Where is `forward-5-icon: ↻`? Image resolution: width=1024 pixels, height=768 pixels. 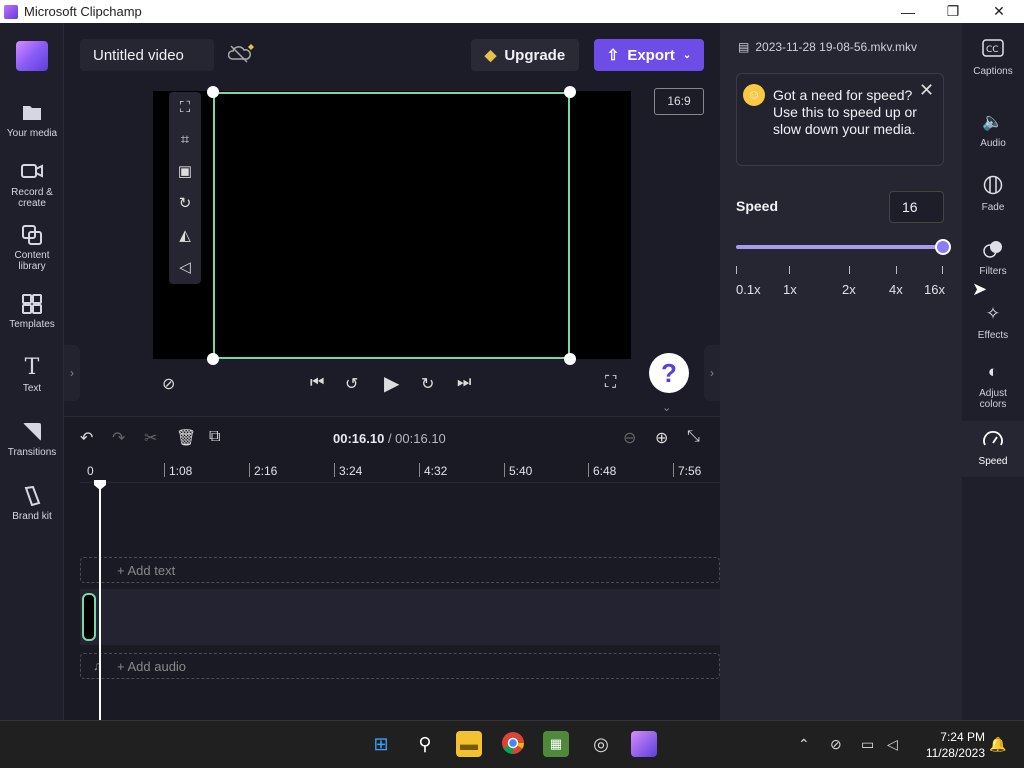 forward-5-icon: ↻ is located at coordinates (427, 384).